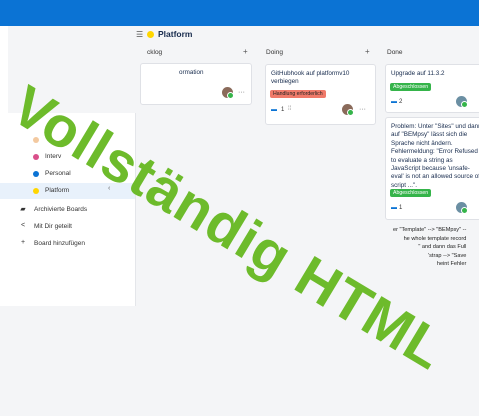 The height and width of the screenshot is (416, 479). I want to click on code-line: " and dann das Full, so click(442, 247).